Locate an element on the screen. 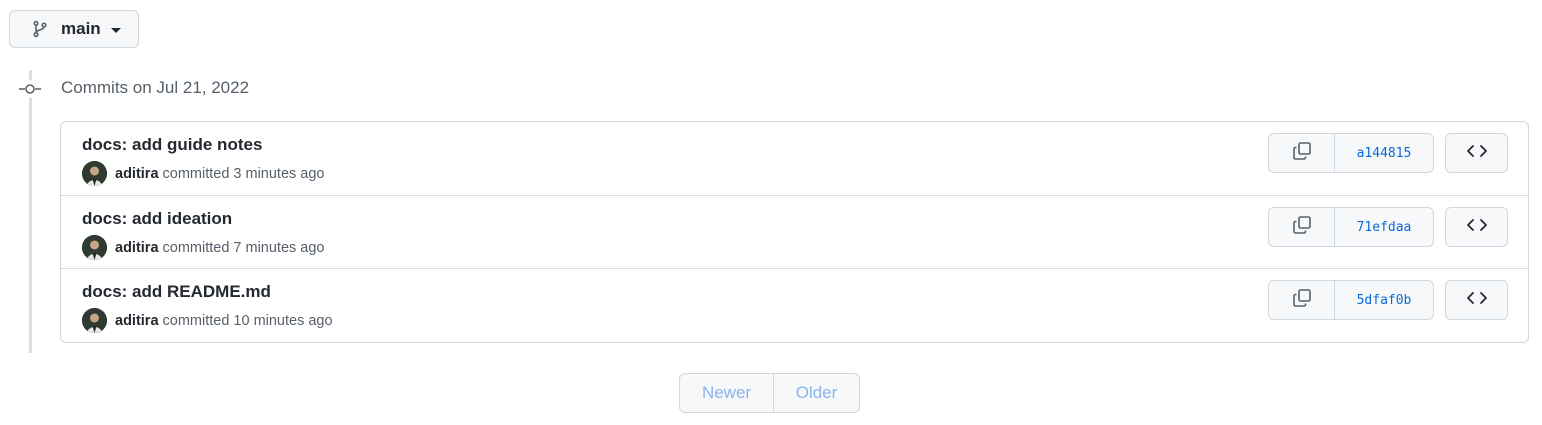 The image size is (1542, 425). commit-sha-link: a144815 is located at coordinates (1384, 153).